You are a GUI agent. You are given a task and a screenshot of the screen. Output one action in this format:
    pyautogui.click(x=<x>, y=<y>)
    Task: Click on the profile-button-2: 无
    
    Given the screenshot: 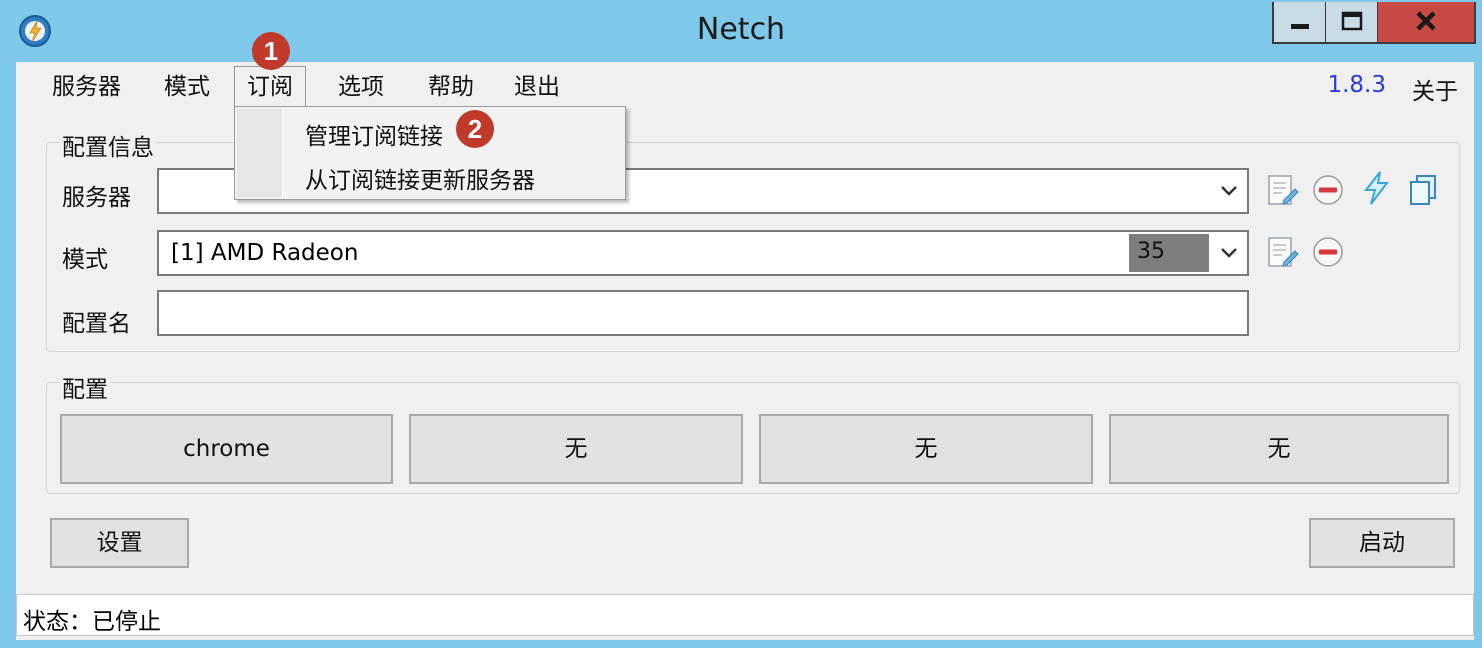 What is the action you would take?
    pyautogui.click(x=576, y=449)
    